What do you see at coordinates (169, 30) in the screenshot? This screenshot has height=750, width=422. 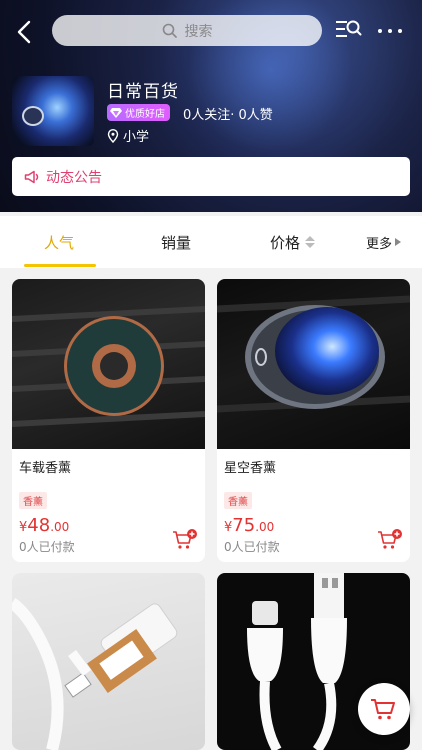 I see `search-icon` at bounding box center [169, 30].